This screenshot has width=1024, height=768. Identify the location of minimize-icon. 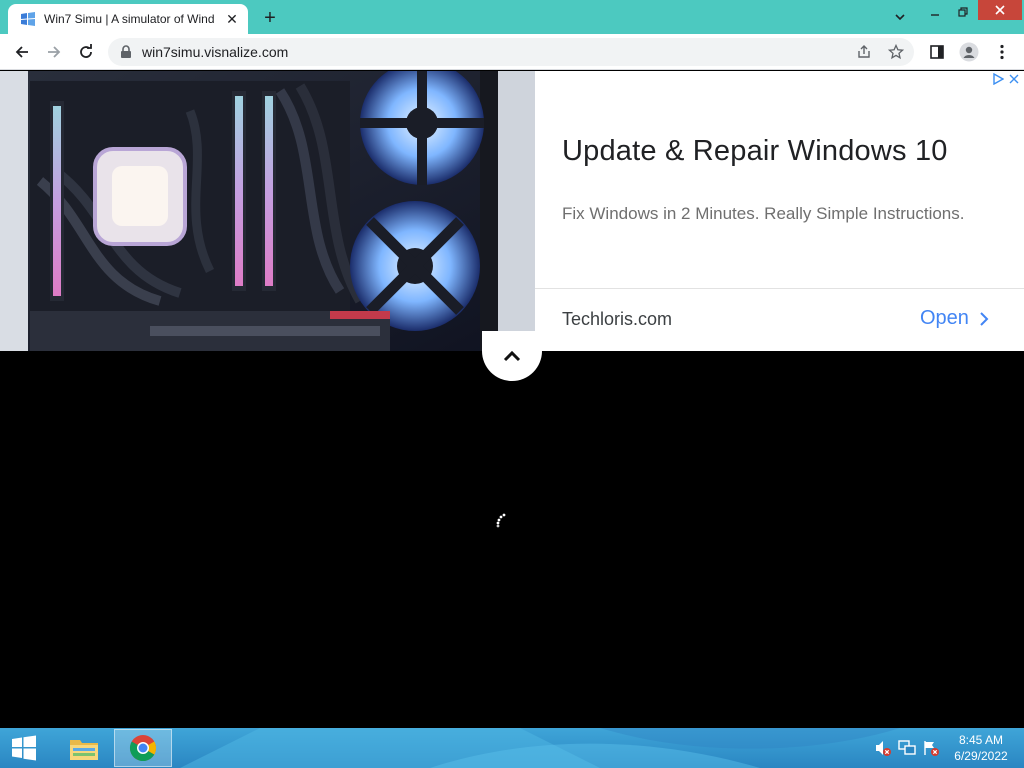
(935, 15).